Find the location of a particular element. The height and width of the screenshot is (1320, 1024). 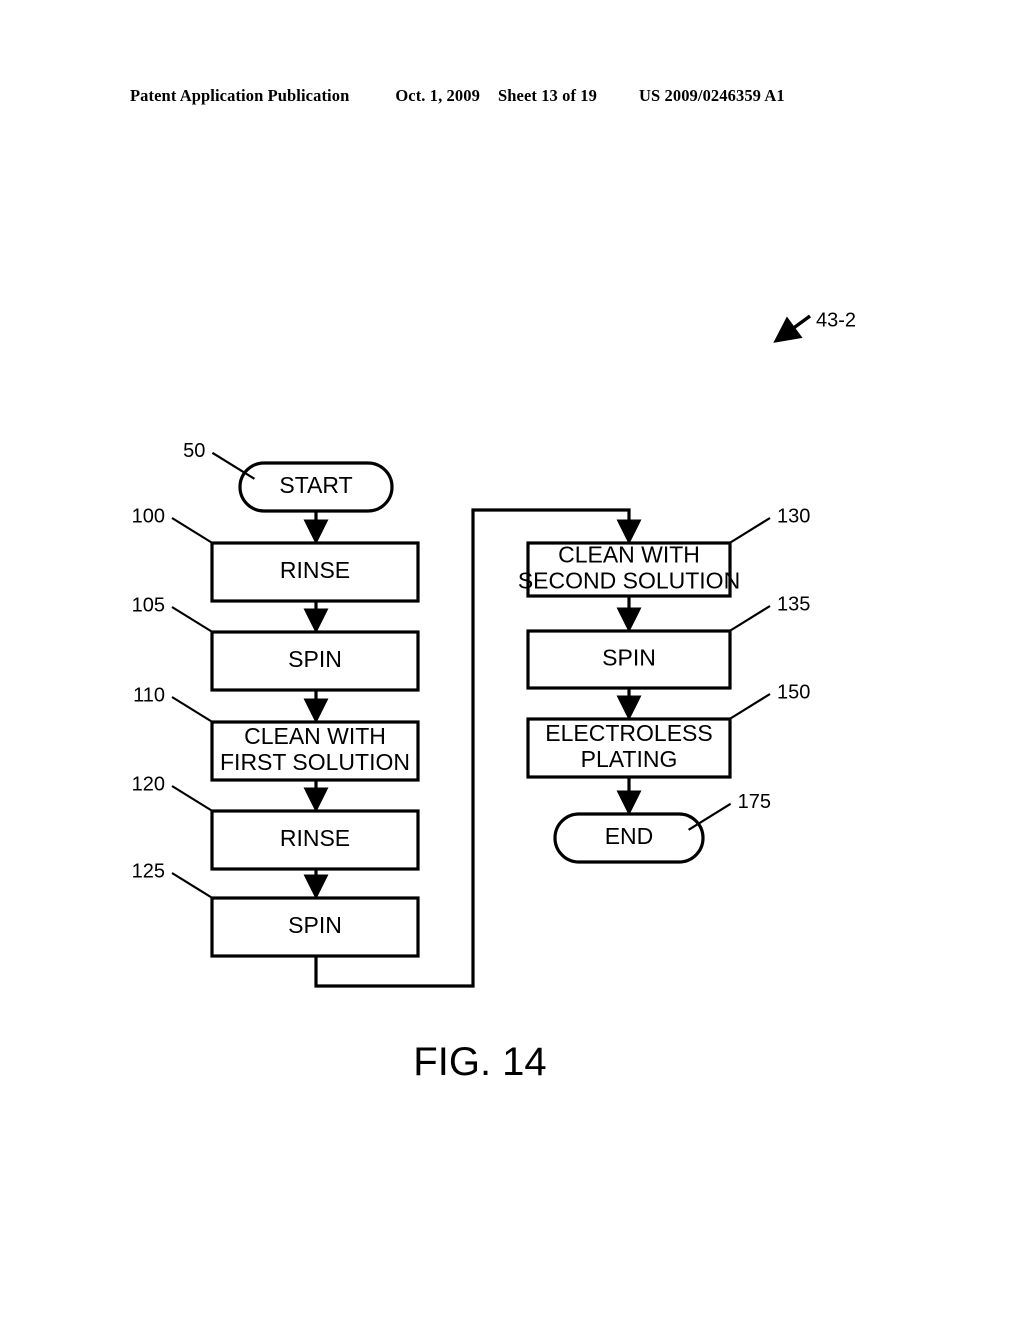

ref-label-130: 130 is located at coordinates (793, 516).